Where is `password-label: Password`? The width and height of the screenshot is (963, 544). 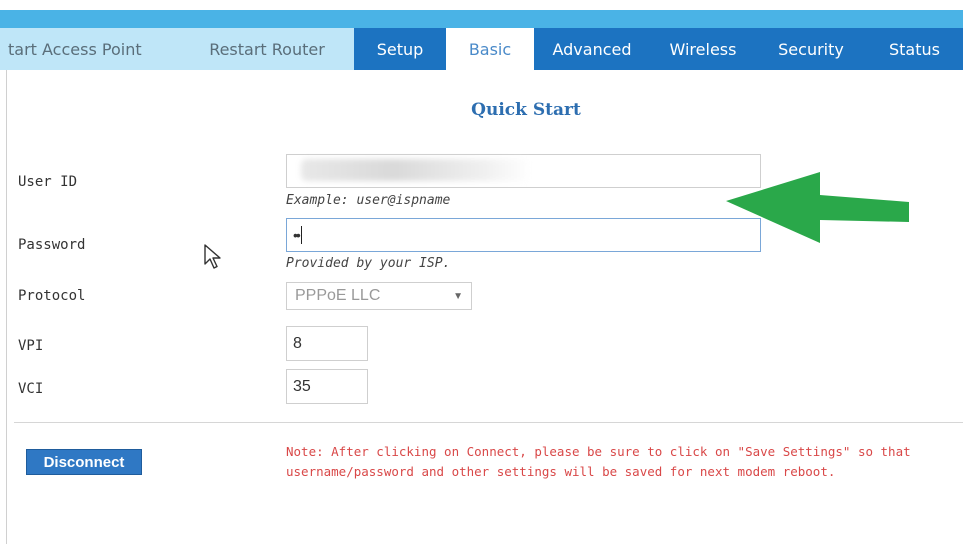
password-label: Password is located at coordinates (52, 245).